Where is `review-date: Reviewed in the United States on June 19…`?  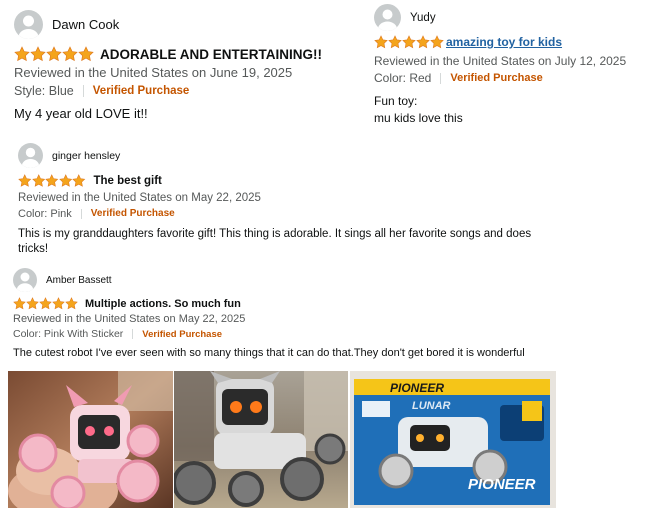
review-date: Reviewed in the United States on June 19… is located at coordinates (153, 72).